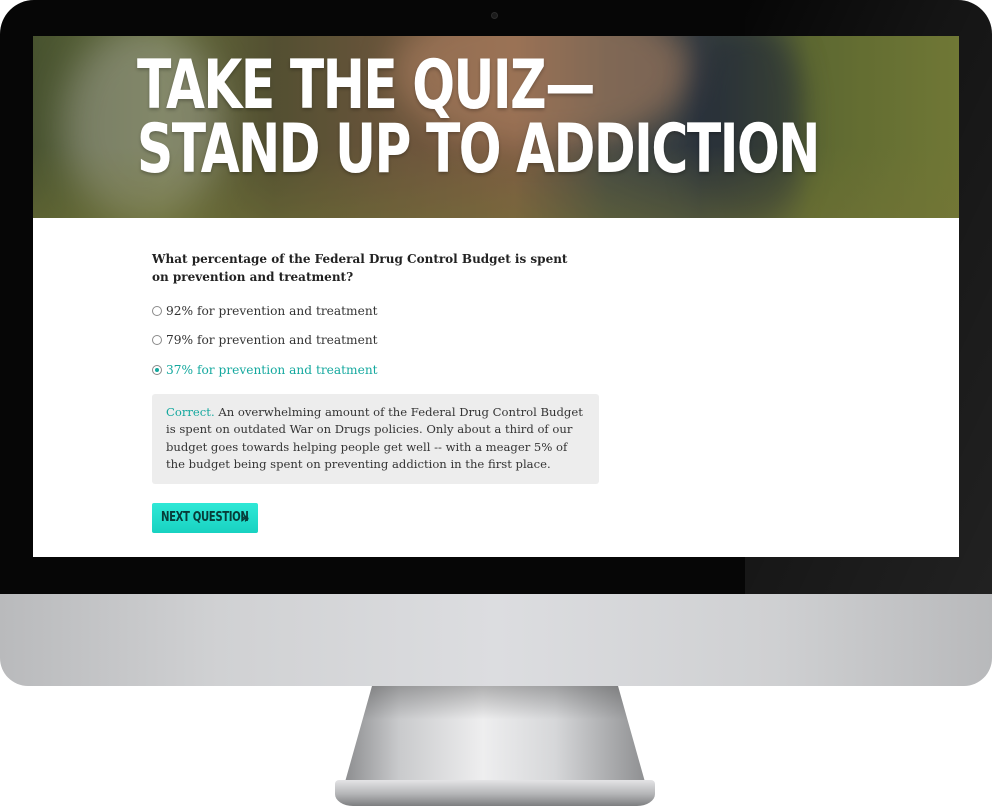  I want to click on answer-option-79: 79% for prevention and treatment, so click(375, 341).